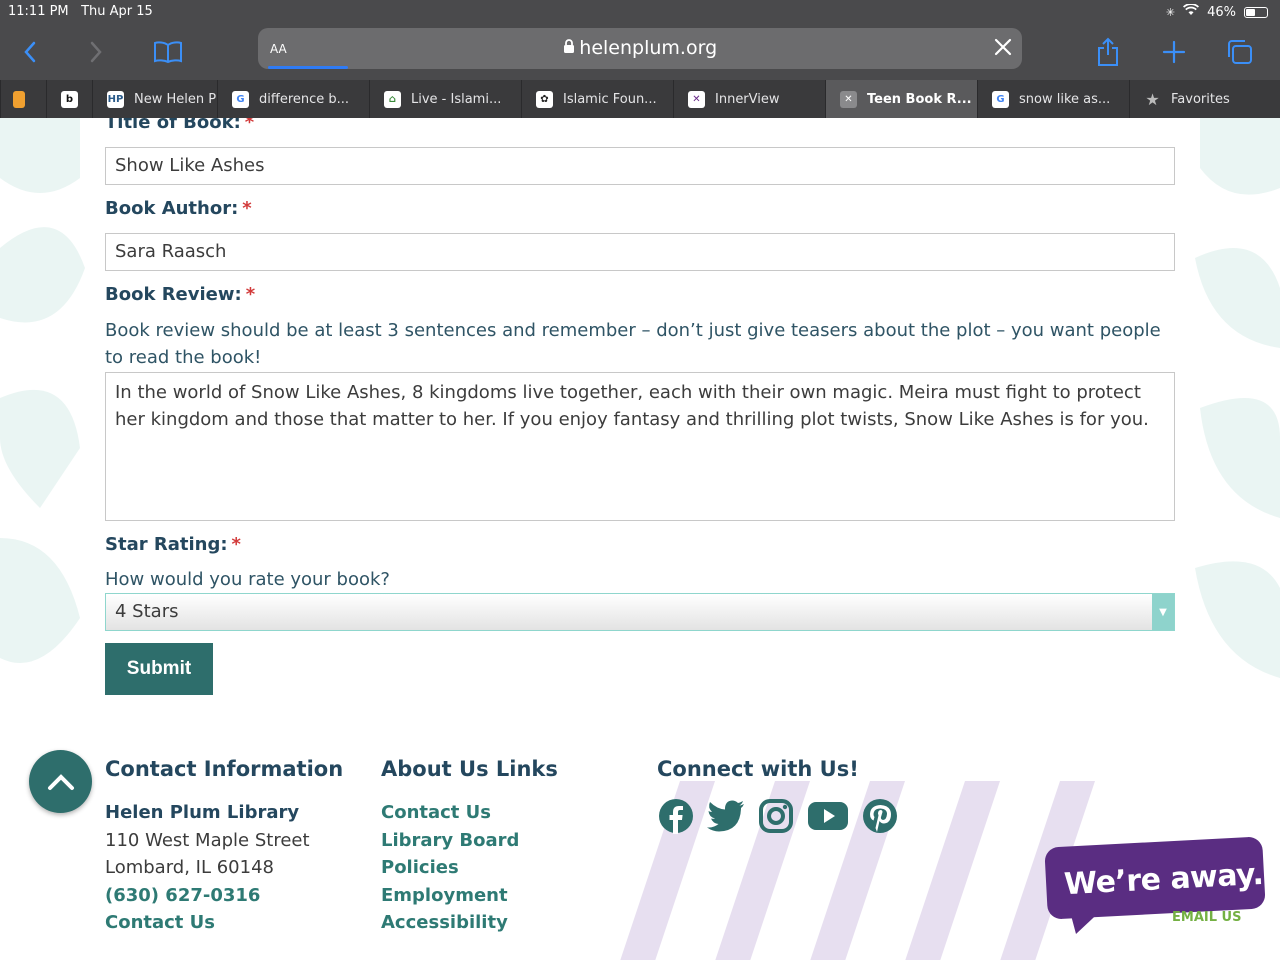 This screenshot has height=960, width=1280. I want to click on battery-icon, so click(1256, 12).